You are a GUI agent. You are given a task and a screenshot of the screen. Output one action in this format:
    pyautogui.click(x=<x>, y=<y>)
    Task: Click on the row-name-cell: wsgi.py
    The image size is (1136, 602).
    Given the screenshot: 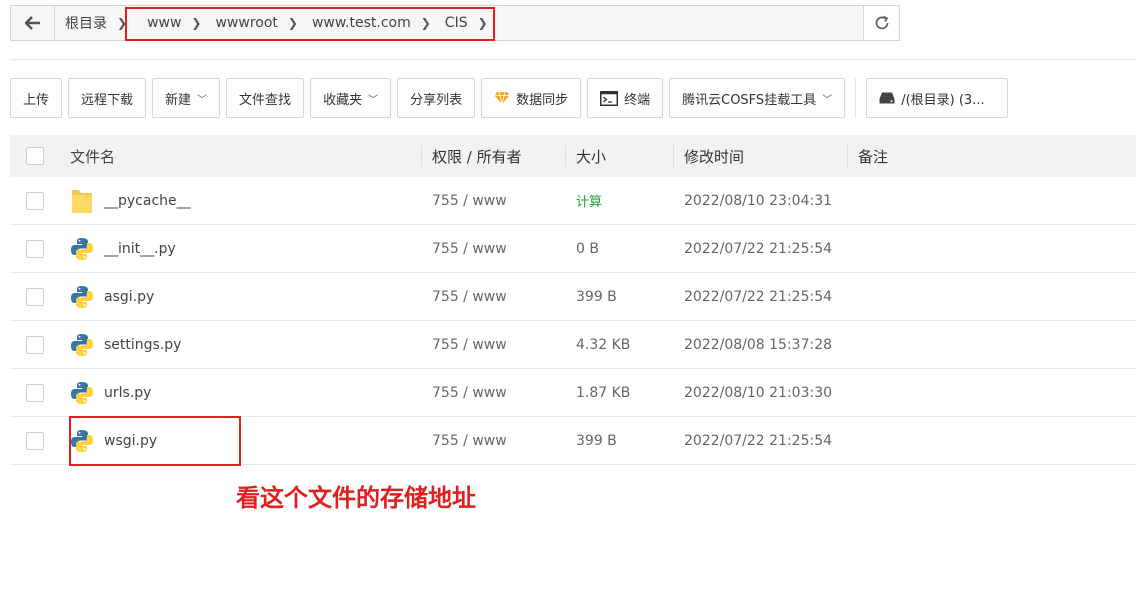 What is the action you would take?
    pyautogui.click(x=241, y=441)
    